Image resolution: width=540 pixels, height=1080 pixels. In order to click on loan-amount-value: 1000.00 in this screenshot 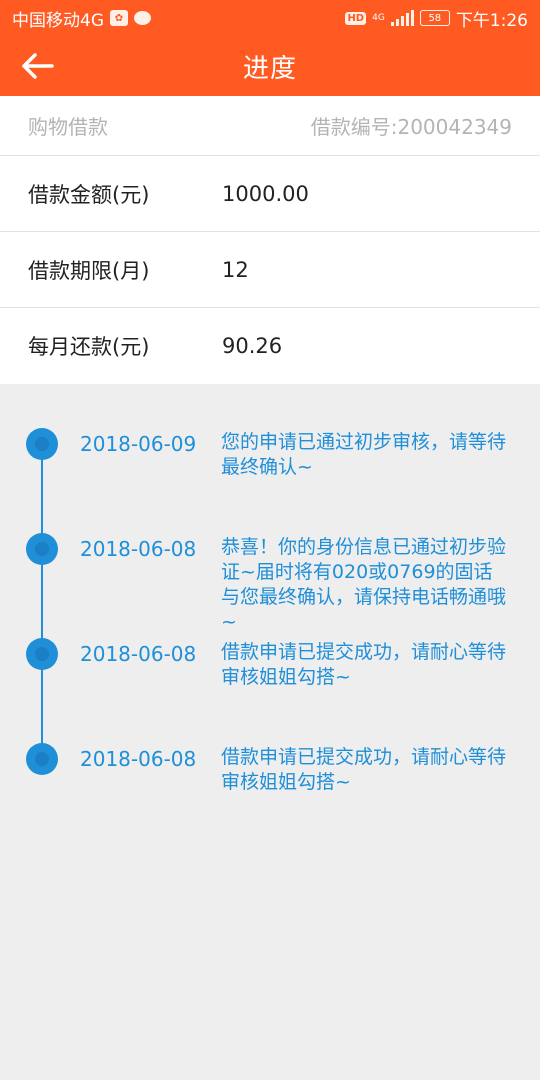, I will do `click(265, 193)`.